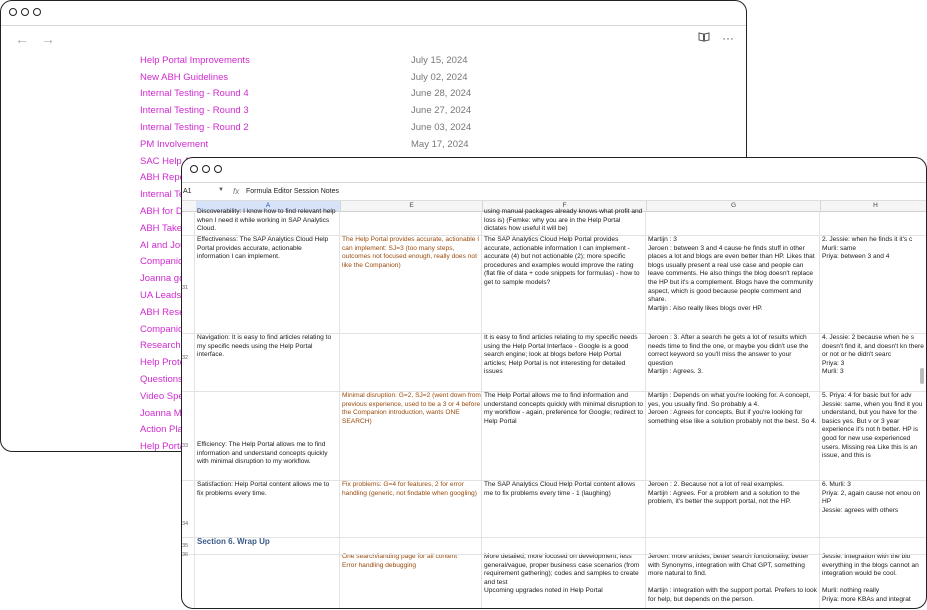  I want to click on document-list-item: PM Involvement May 17, 2024, so click(305, 144).